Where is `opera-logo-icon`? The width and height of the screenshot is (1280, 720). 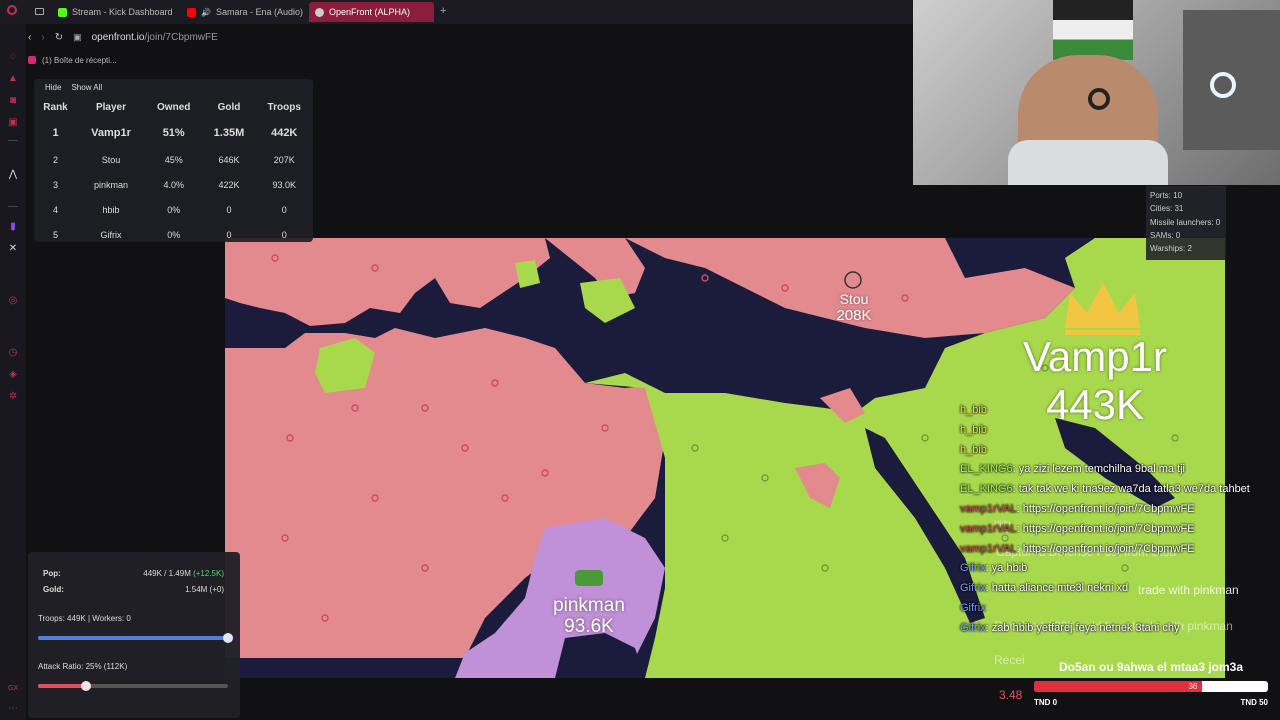
opera-logo-icon is located at coordinates (12, 10).